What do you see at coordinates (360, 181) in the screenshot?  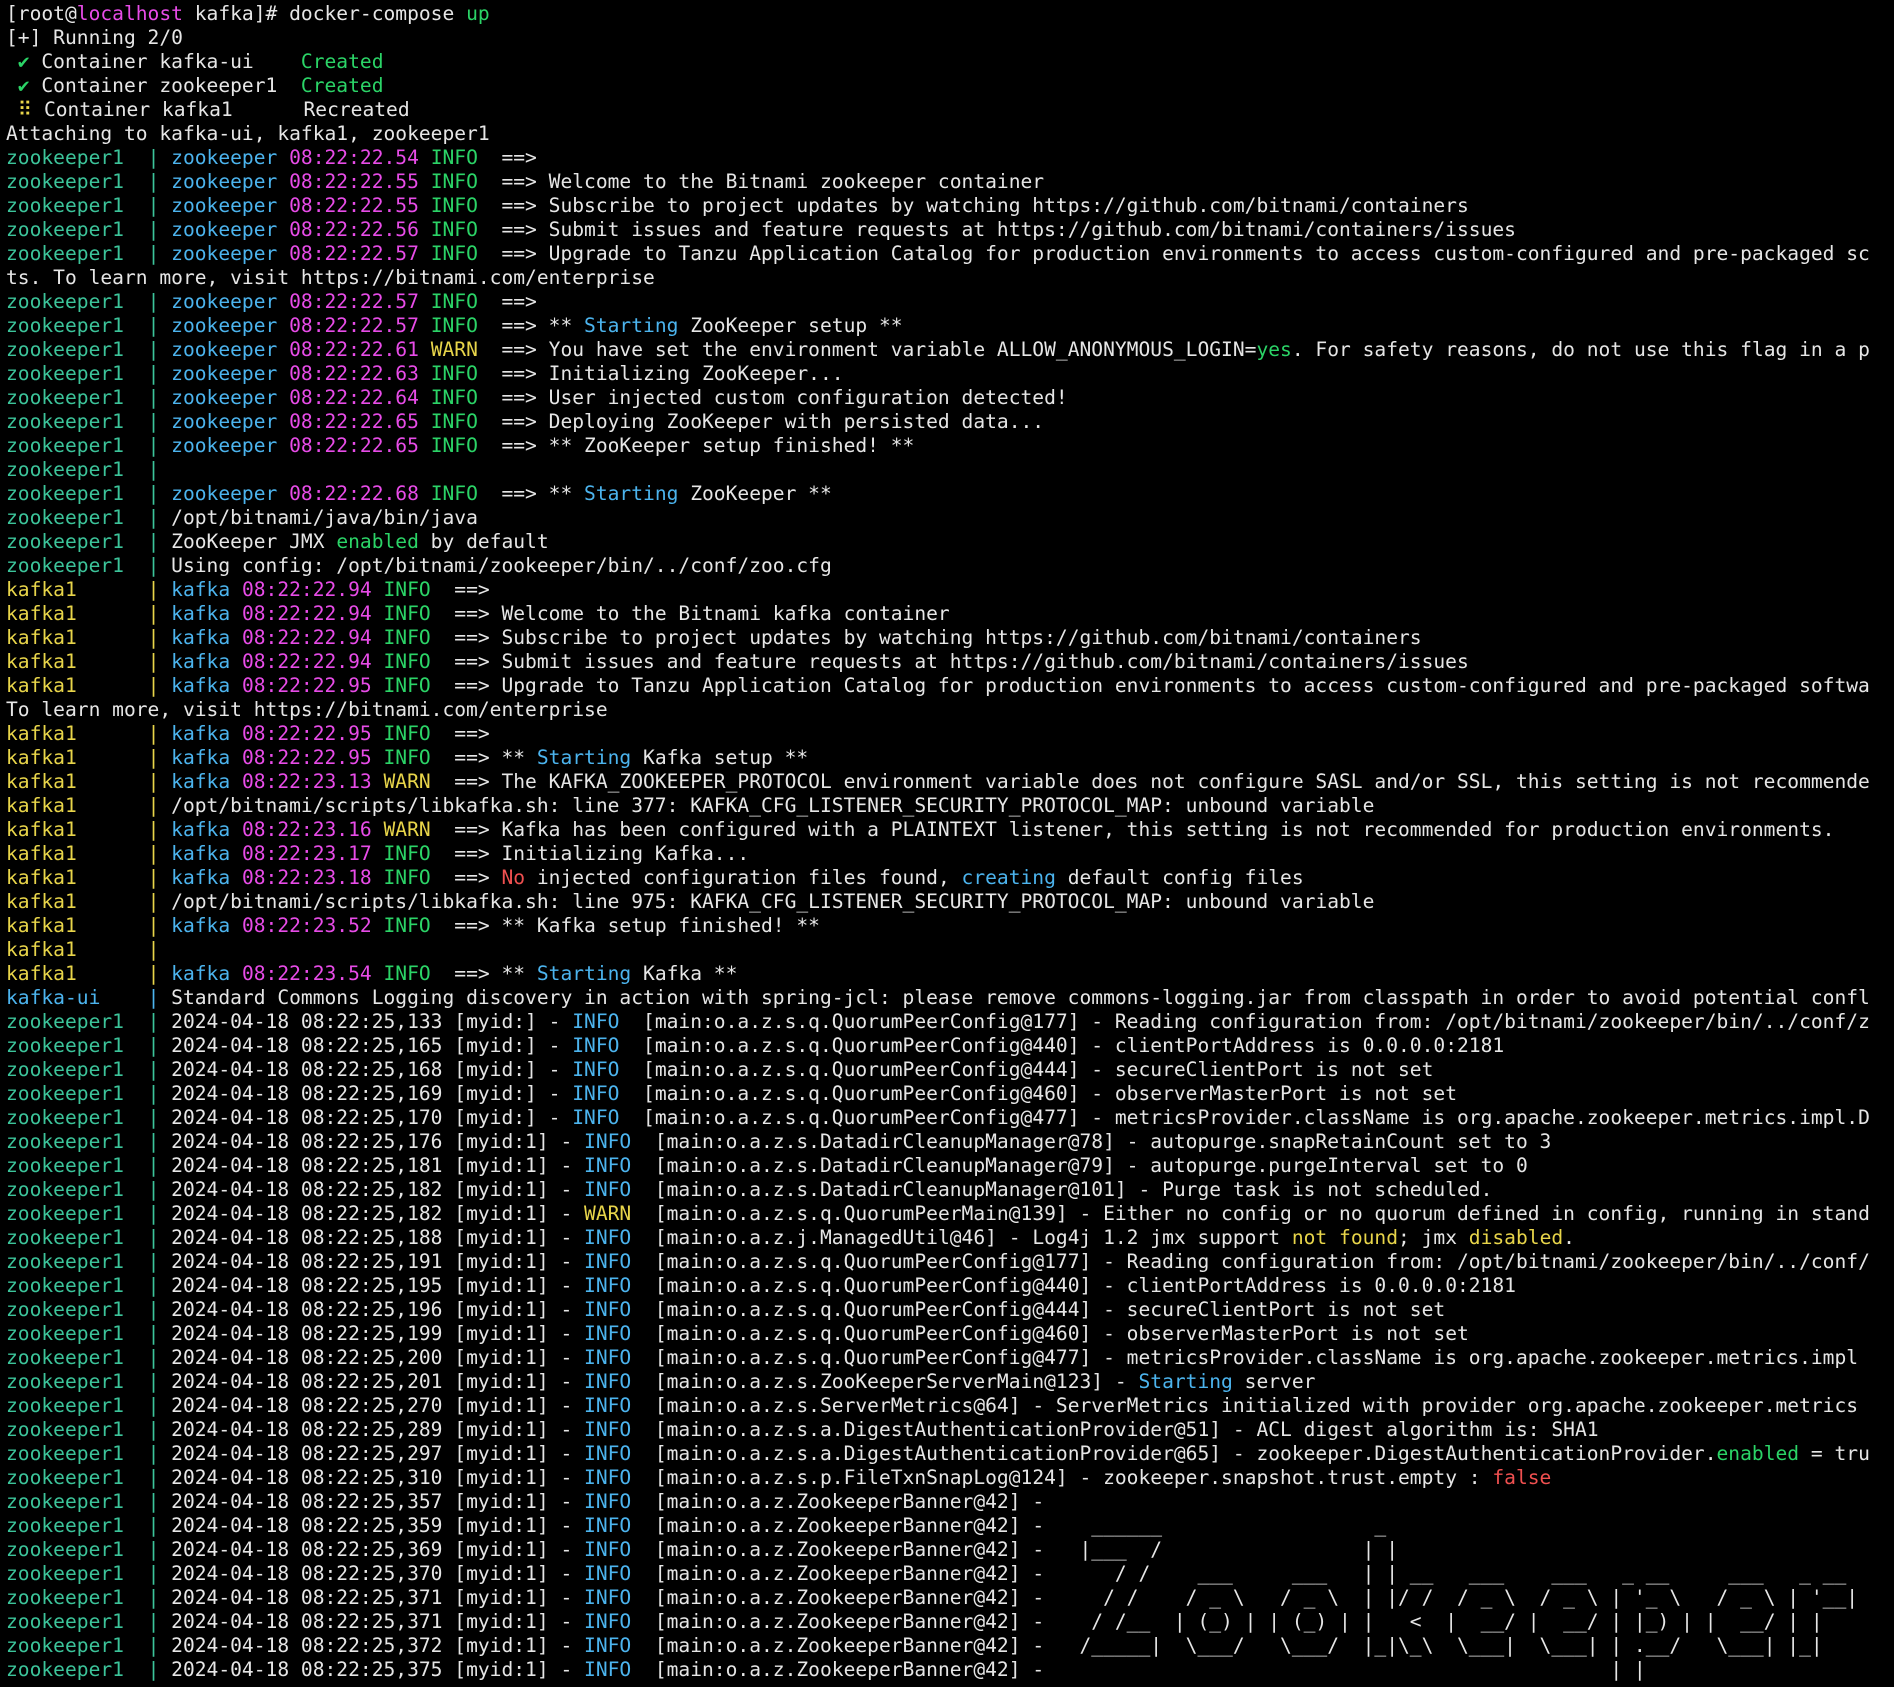 I see `terminal-text-segment: 08:22:22.55` at bounding box center [360, 181].